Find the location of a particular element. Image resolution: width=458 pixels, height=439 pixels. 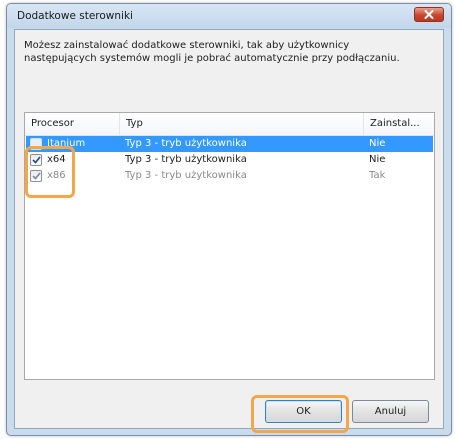

list-item-itanium: Itanium Typ 3 - tryb użytkownika Nie is located at coordinates (229, 144).